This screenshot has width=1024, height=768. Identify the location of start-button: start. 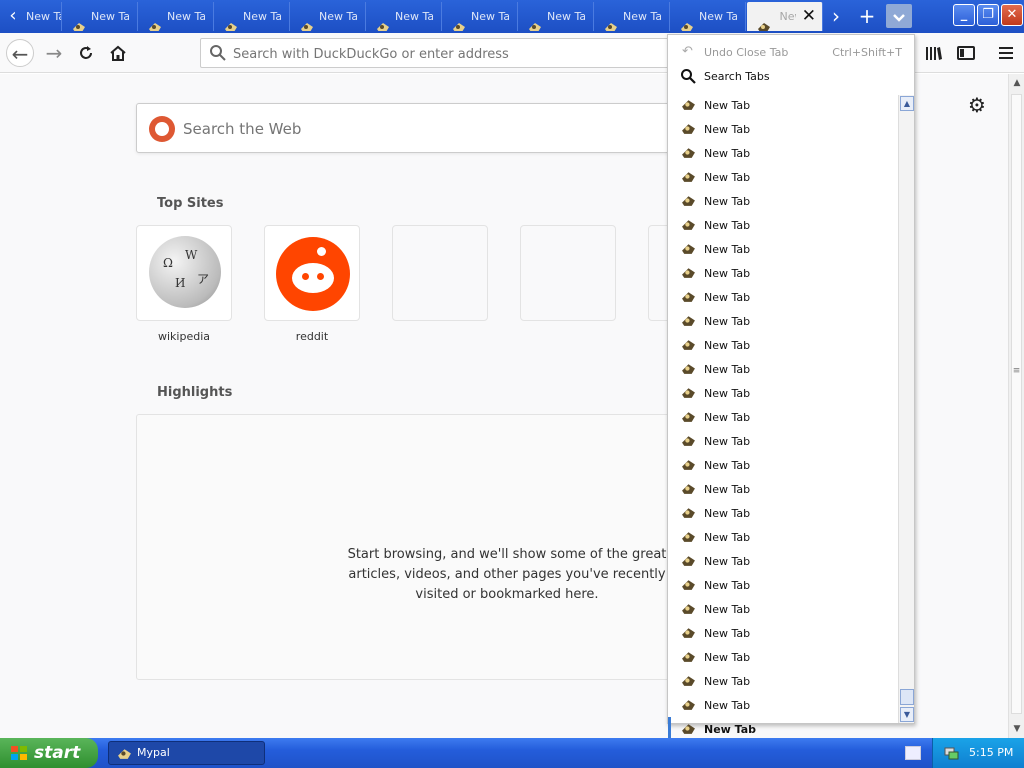
(49, 753).